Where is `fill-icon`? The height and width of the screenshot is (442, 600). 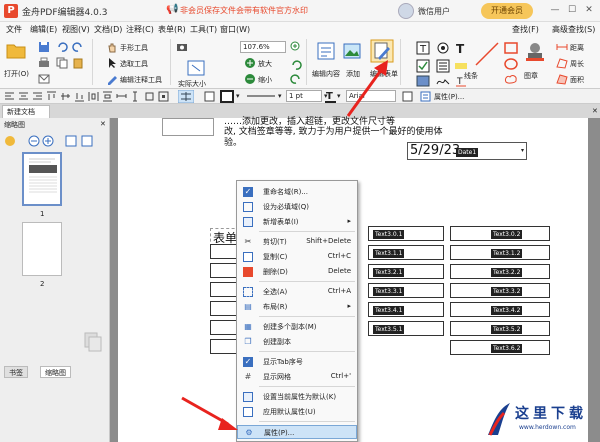
fill-icon is located at coordinates (209, 96).